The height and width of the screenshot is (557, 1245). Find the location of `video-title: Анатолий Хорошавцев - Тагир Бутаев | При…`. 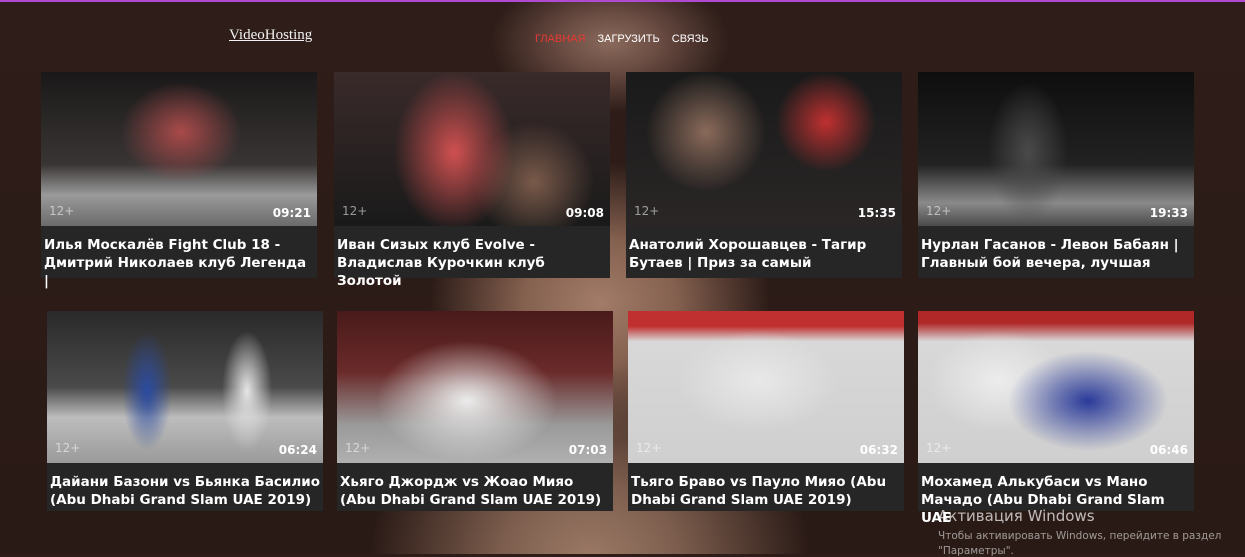

video-title: Анатолий Хорошавцев - Тагир Бутаев | При… is located at coordinates (764, 254).